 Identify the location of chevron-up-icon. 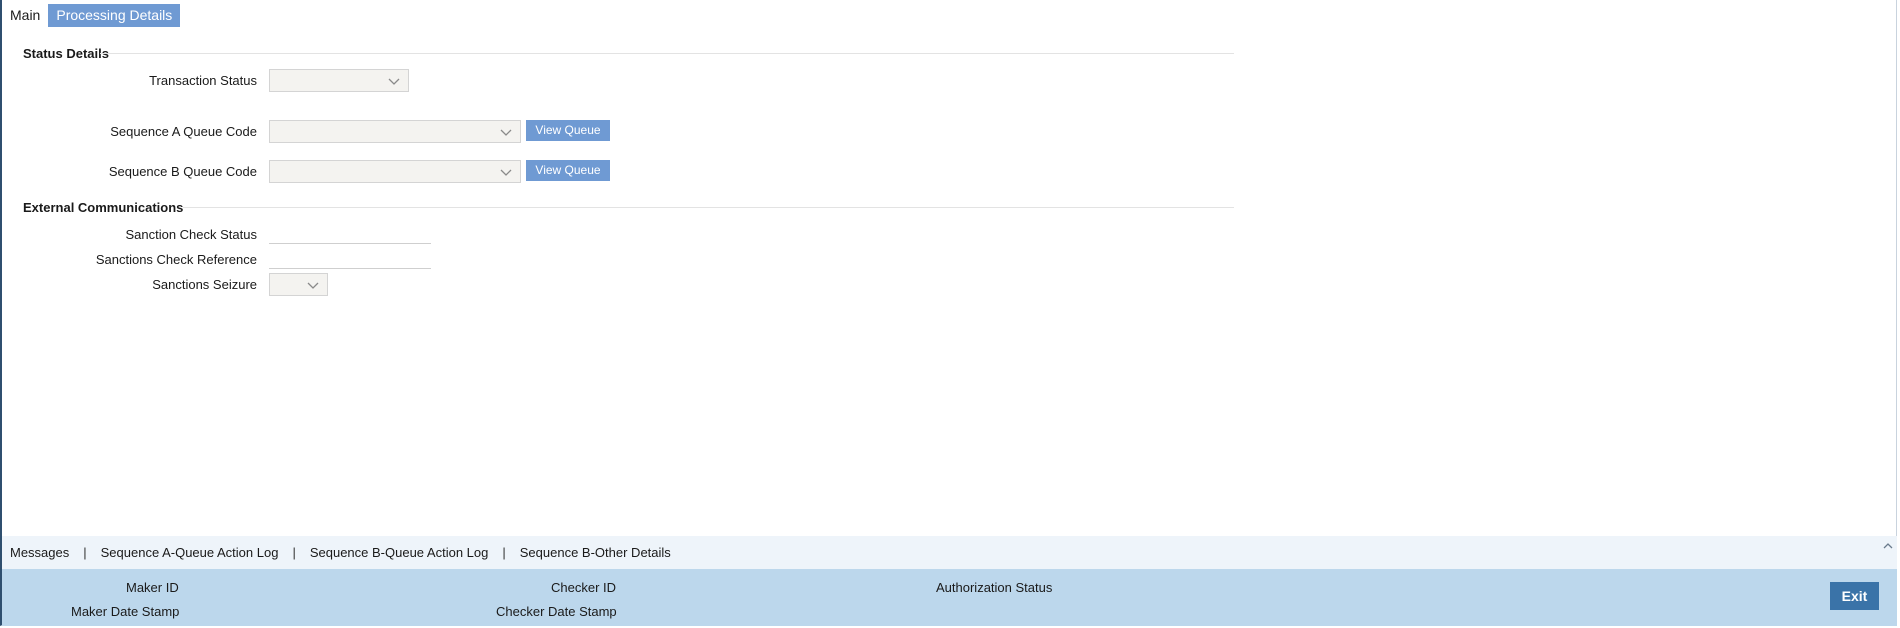
(1888, 546).